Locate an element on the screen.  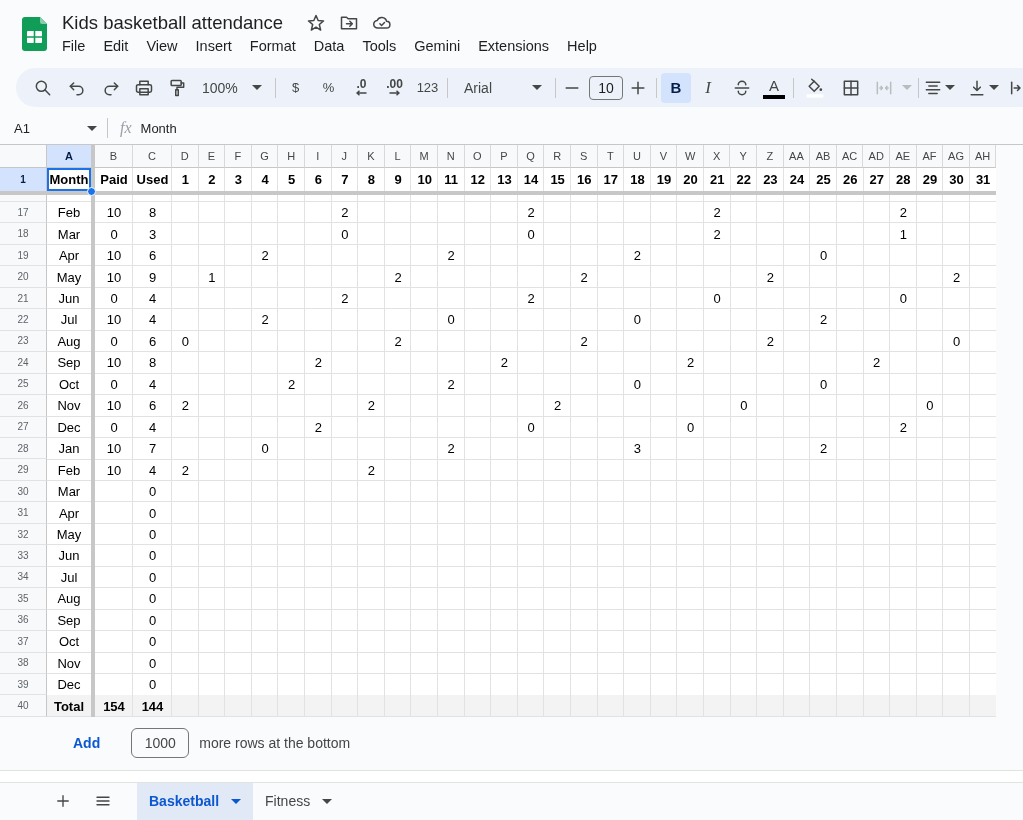
column-header: F is located at coordinates (238, 156).